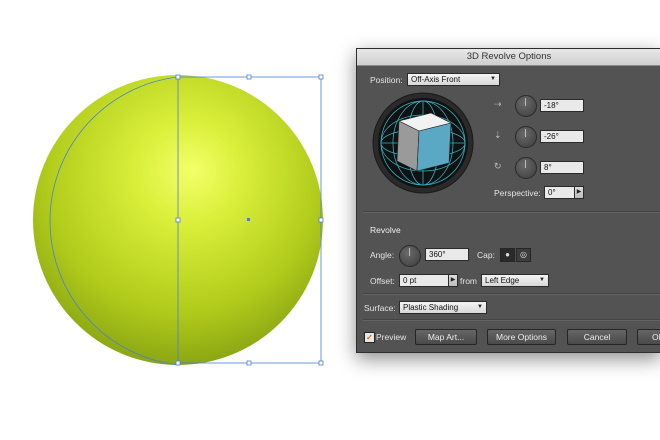 This screenshot has width=660, height=440. Describe the element at coordinates (410, 256) in the screenshot. I see `angle-dial` at that location.